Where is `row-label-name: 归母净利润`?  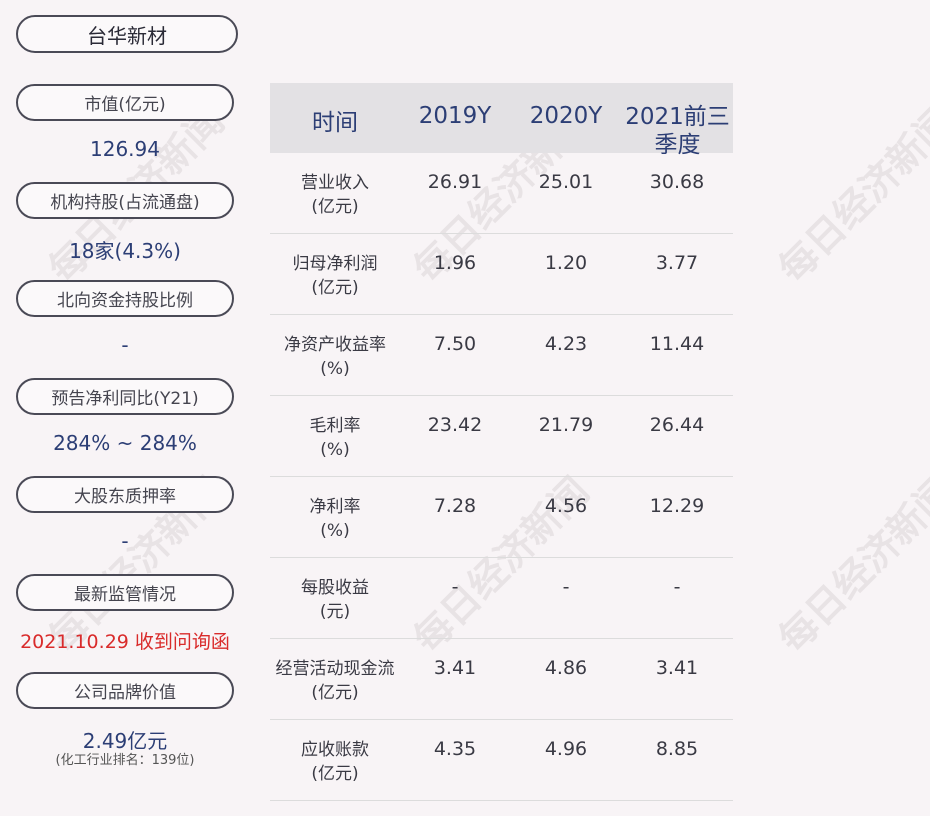
row-label-name: 归母净利润 is located at coordinates (335, 264).